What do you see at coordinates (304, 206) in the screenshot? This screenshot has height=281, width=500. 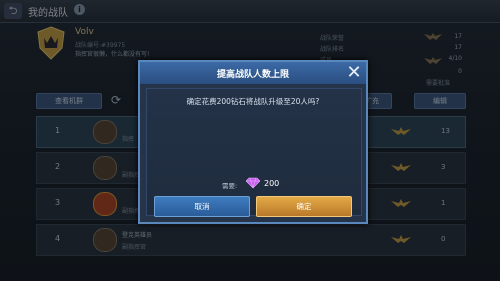 I see `confirm-button: 确定` at bounding box center [304, 206].